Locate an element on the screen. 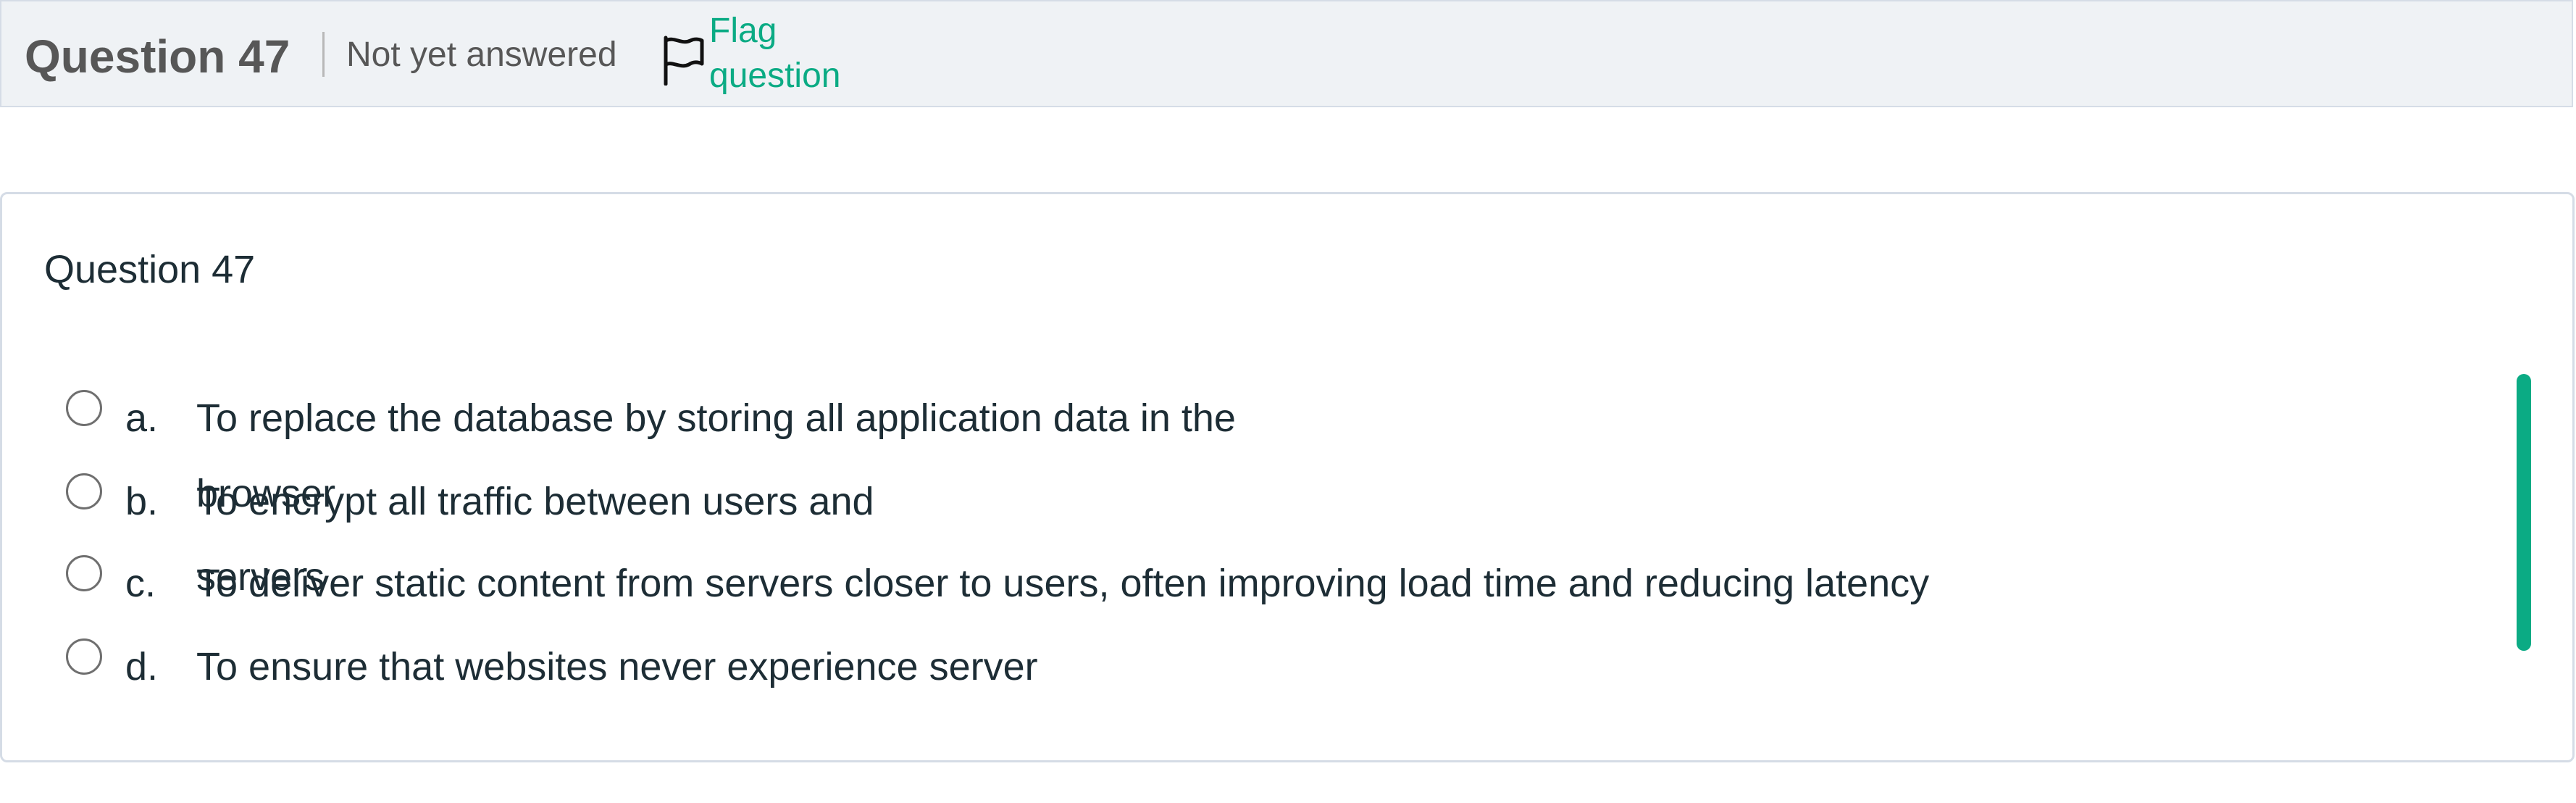  question-state: Not yet answered is located at coordinates (481, 55).